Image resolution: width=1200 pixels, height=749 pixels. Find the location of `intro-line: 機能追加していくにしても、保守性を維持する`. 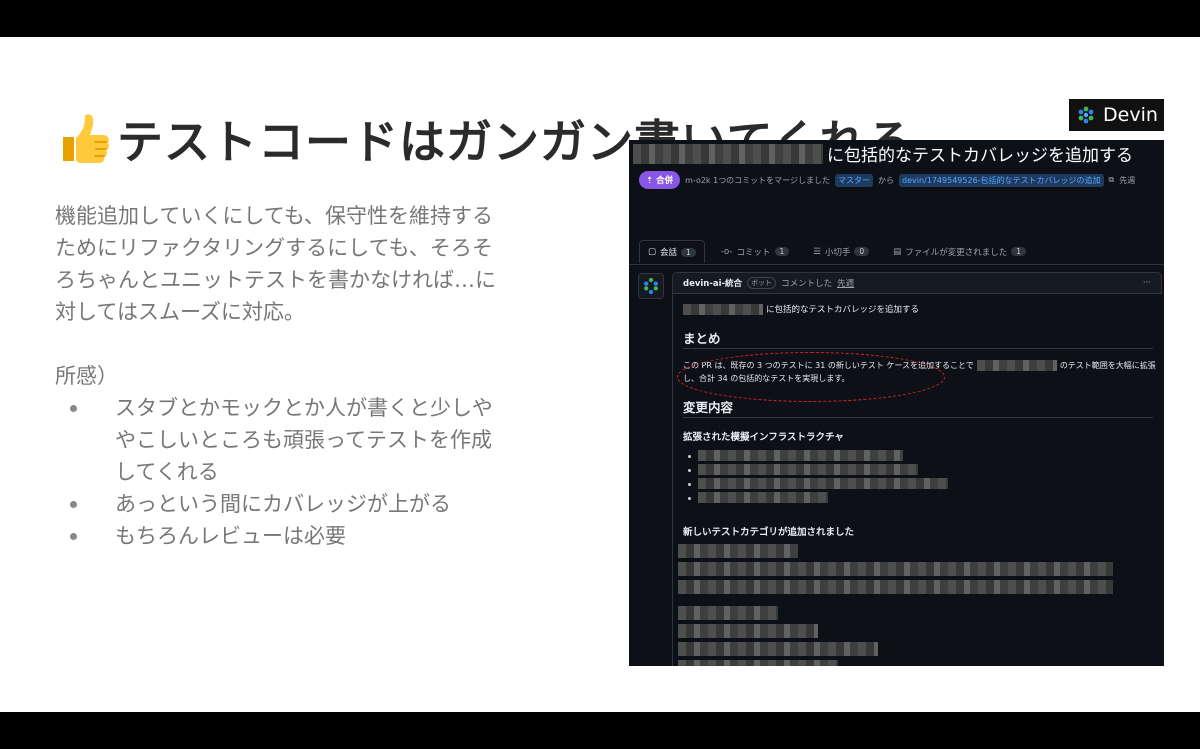

intro-line: 機能追加していくにしても、保守性を維持する is located at coordinates (274, 216).